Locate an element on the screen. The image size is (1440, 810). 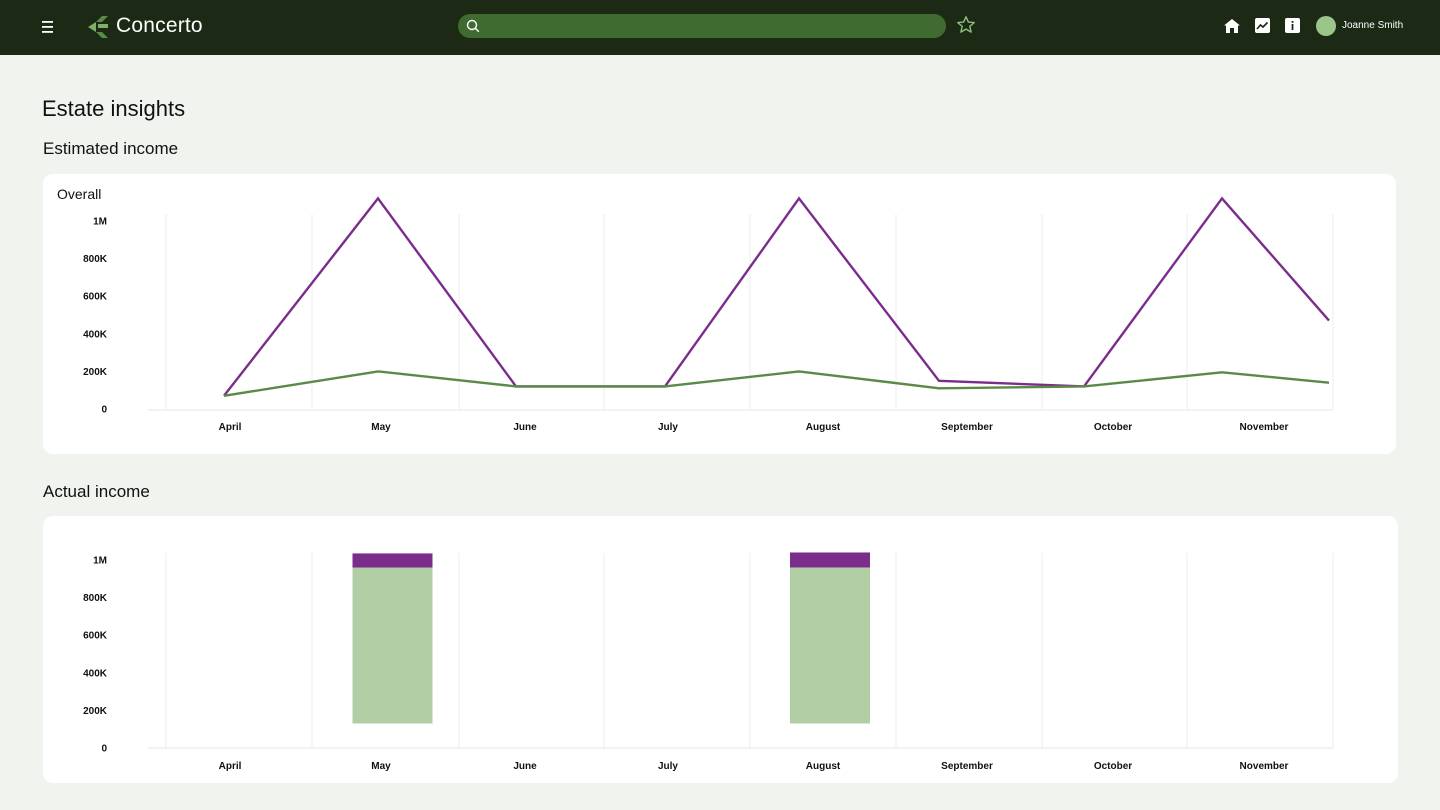
home-button is located at coordinates (1232, 26).